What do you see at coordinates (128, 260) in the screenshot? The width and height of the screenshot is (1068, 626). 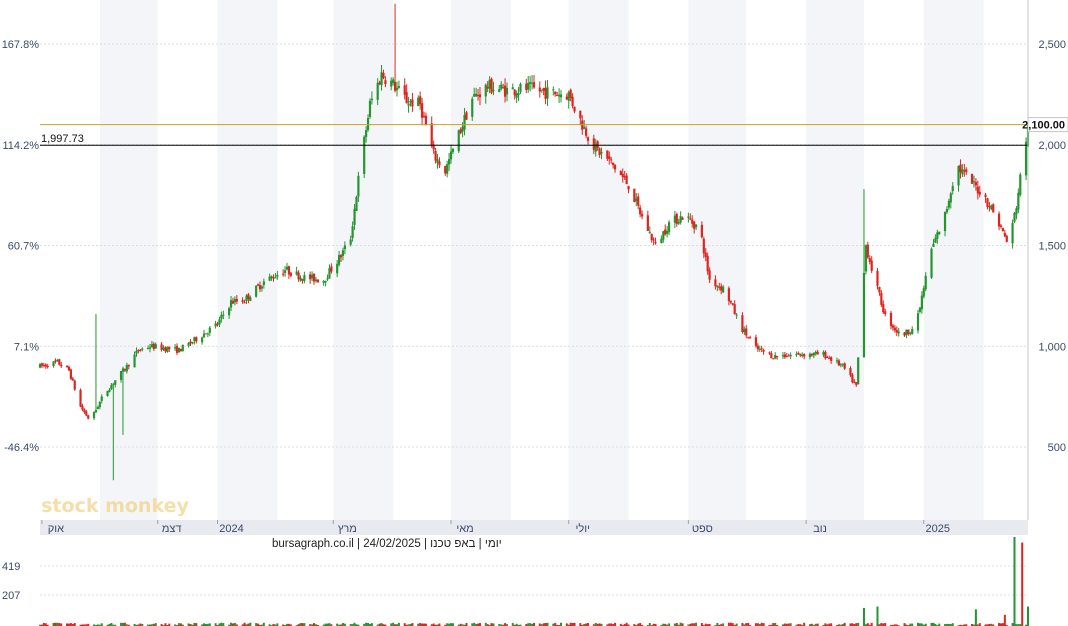 I see `month-band` at bounding box center [128, 260].